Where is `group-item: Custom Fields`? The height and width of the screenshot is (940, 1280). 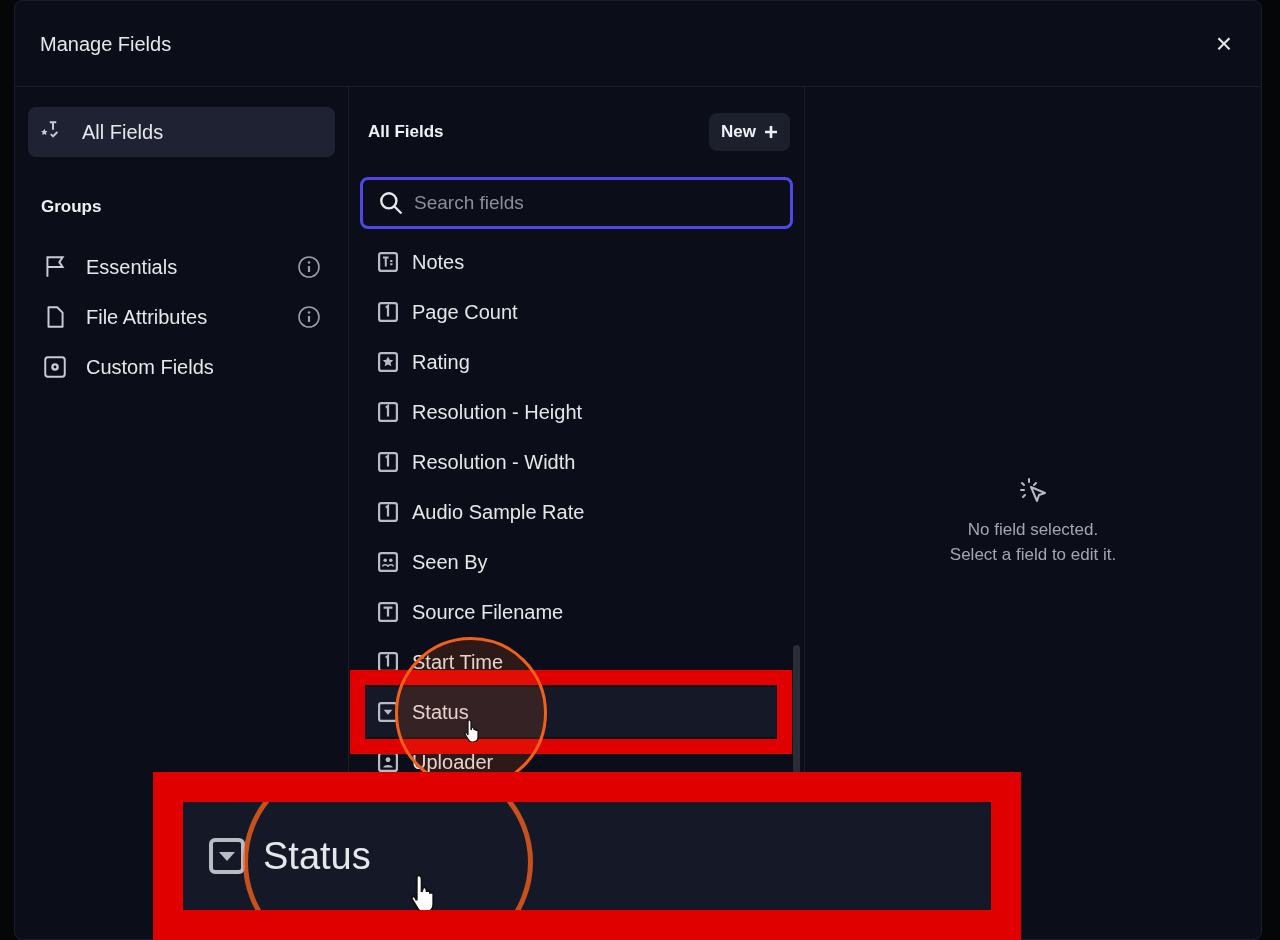
group-item: Custom Fields is located at coordinates (203, 366).